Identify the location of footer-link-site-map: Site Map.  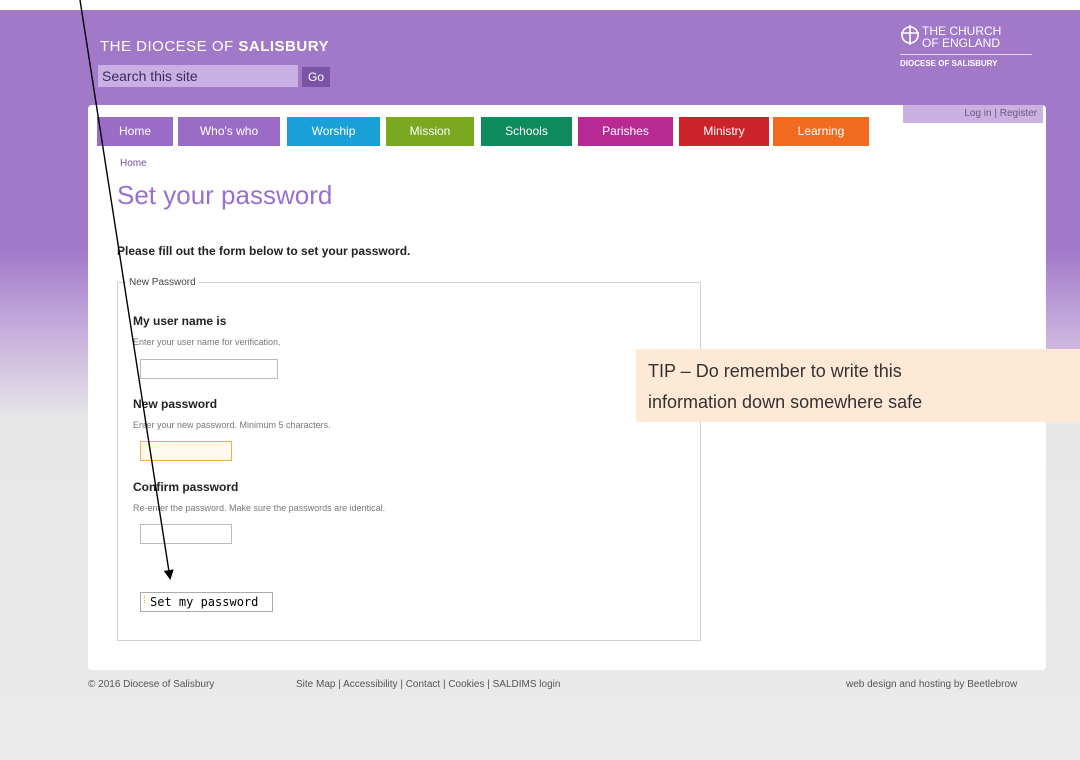
(315, 684).